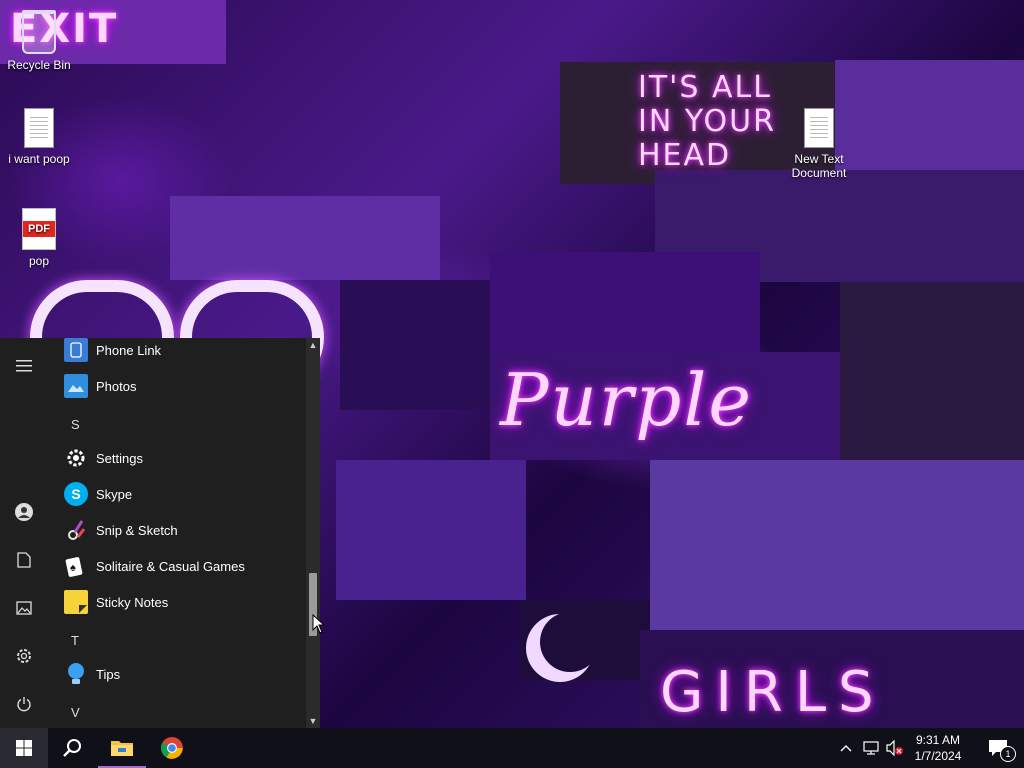 Image resolution: width=1024 pixels, height=768 pixels. I want to click on power-icon, so click(24, 704).